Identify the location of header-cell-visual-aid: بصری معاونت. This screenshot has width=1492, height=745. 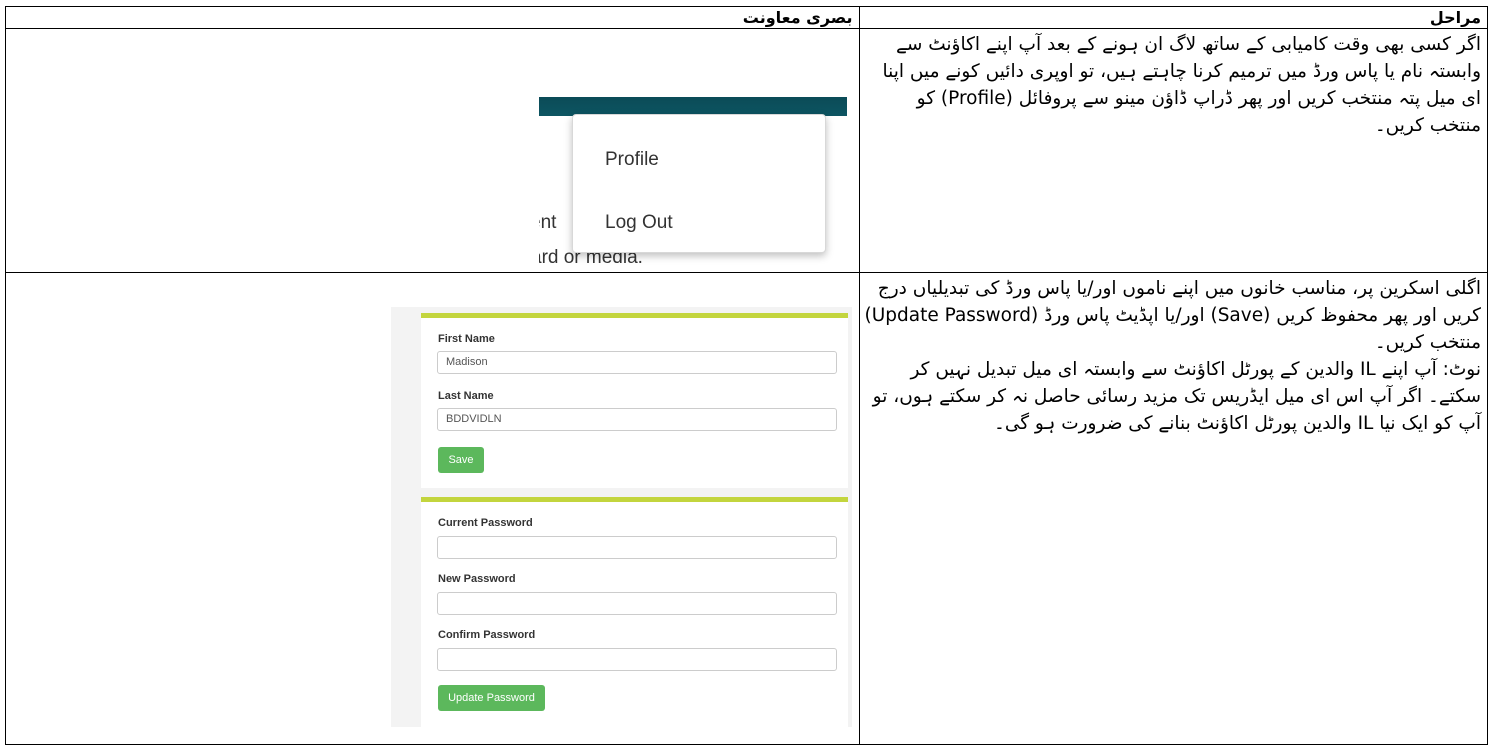
(432, 17).